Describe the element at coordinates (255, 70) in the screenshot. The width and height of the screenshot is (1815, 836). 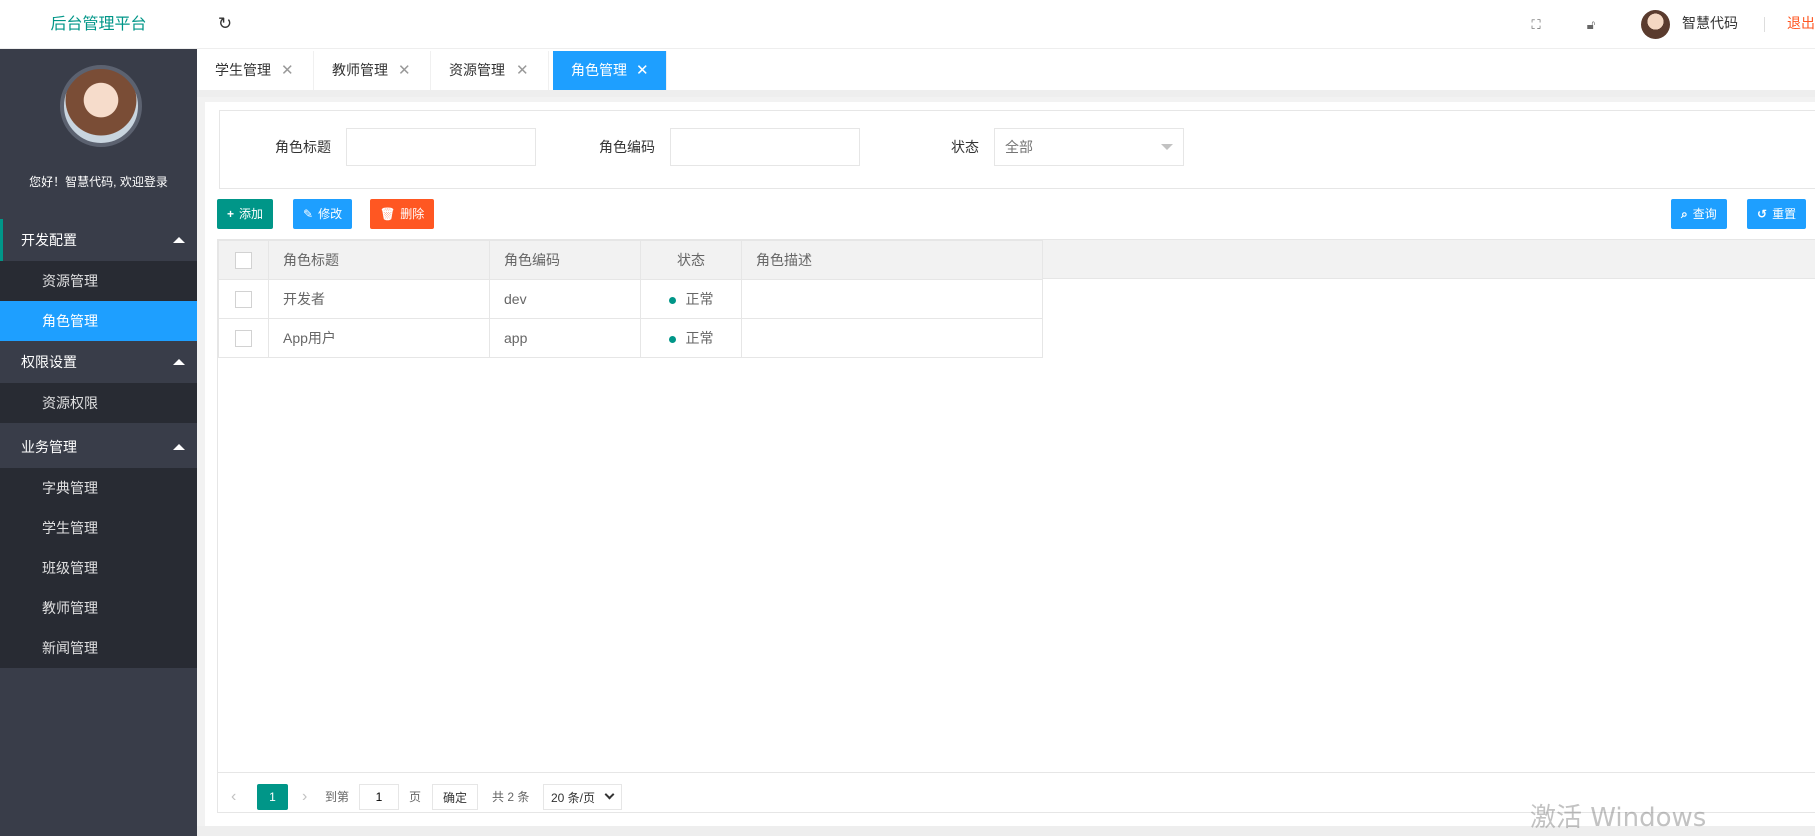
I see `tab-student-manage: 学生管理 ✕` at that location.